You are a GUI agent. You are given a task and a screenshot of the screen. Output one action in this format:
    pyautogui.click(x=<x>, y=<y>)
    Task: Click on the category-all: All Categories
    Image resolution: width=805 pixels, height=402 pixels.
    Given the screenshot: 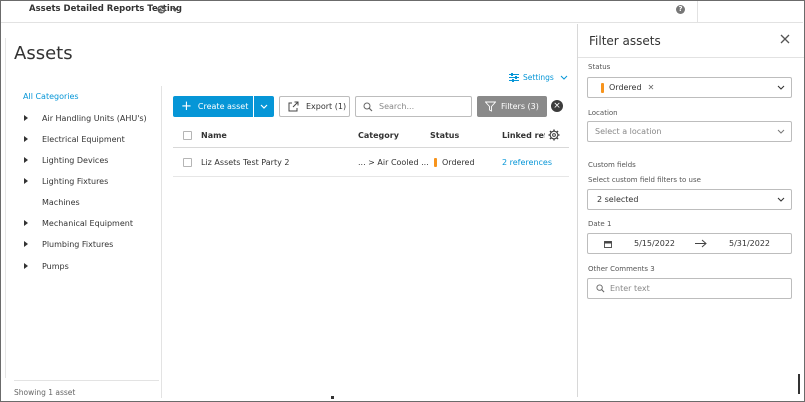 What is the action you would take?
    pyautogui.click(x=51, y=96)
    